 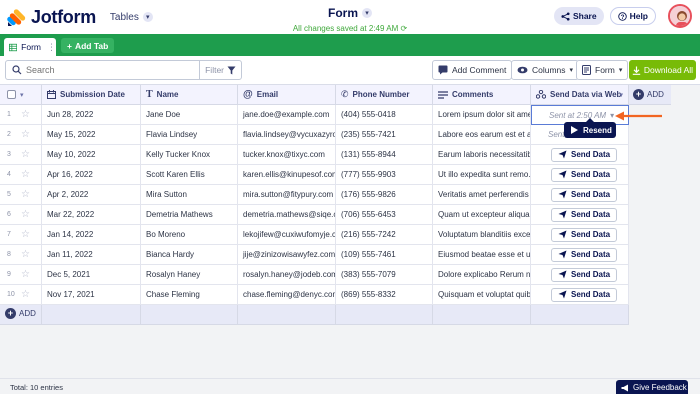 What do you see at coordinates (30, 47) in the screenshot?
I see `tab-form: Form ⋮` at bounding box center [30, 47].